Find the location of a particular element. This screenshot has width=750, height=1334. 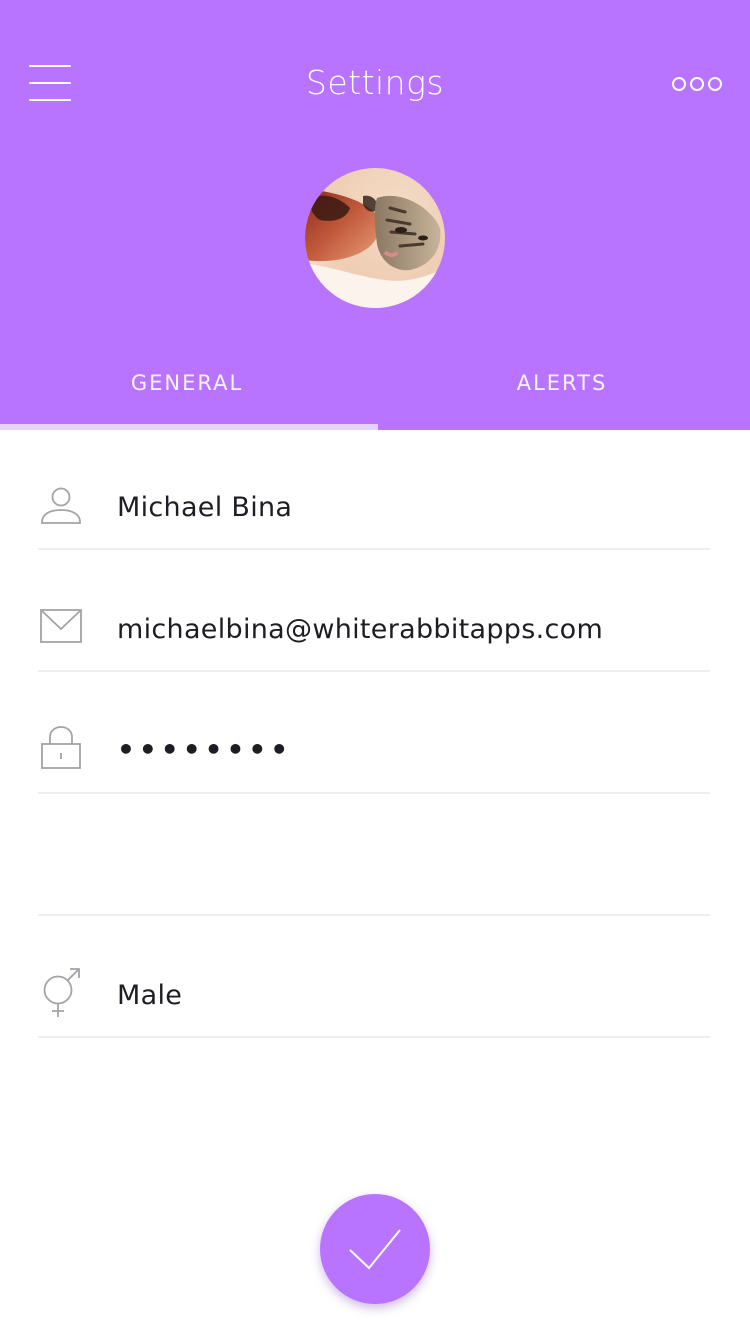

mail-icon is located at coordinates (61, 630).